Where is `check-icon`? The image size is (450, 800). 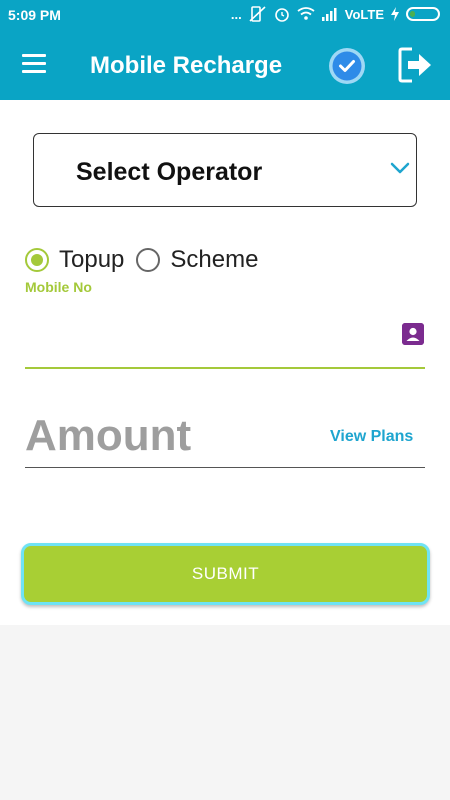
check-icon is located at coordinates (347, 66).